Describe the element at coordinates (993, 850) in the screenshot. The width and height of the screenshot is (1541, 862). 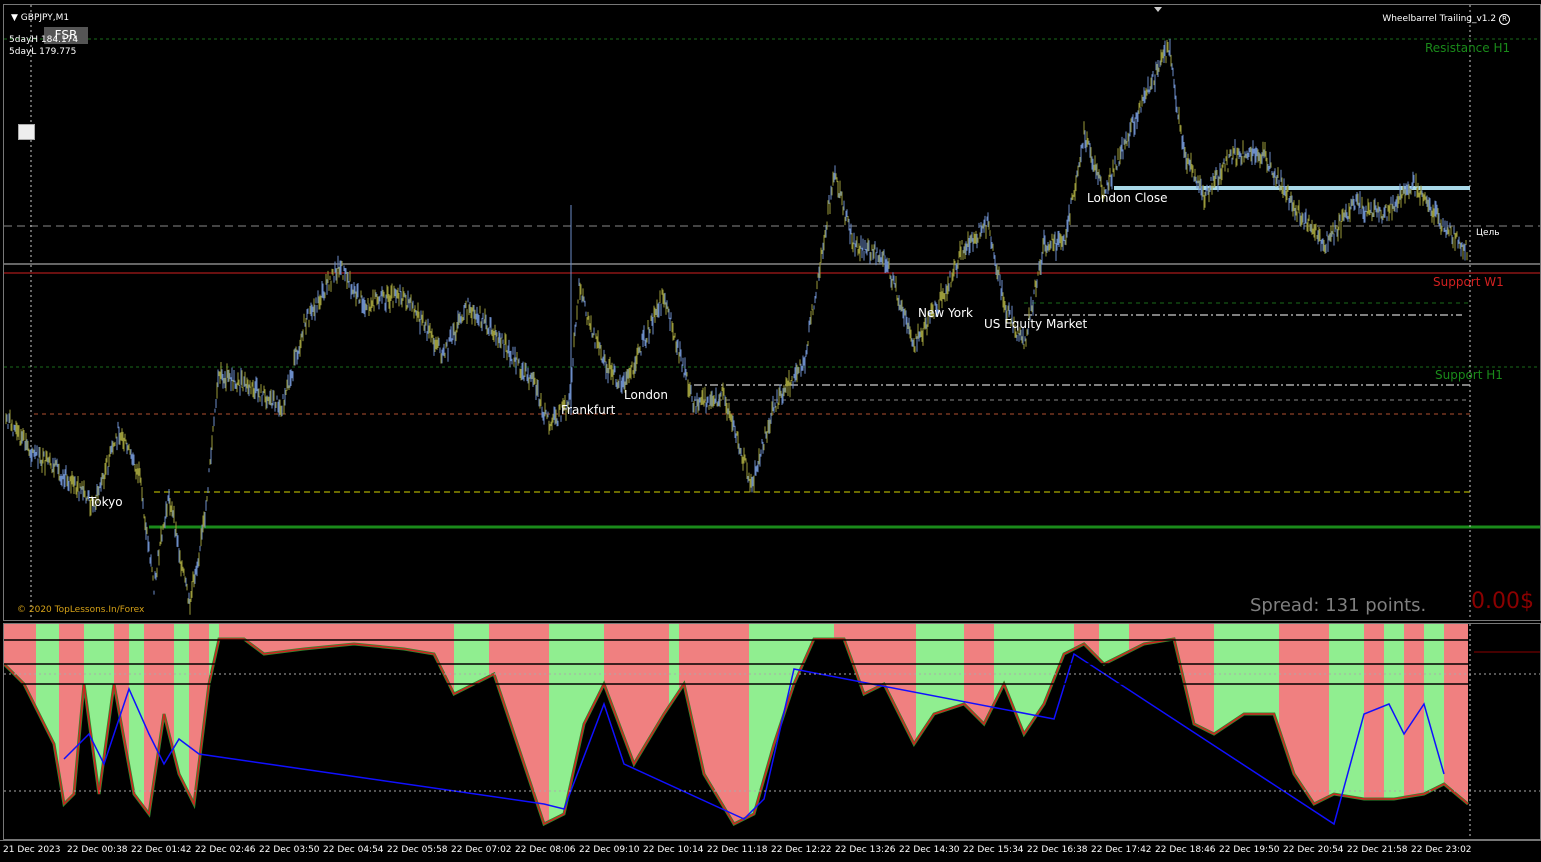
I see `time-axis-label: 22 Dec 15:34` at that location.